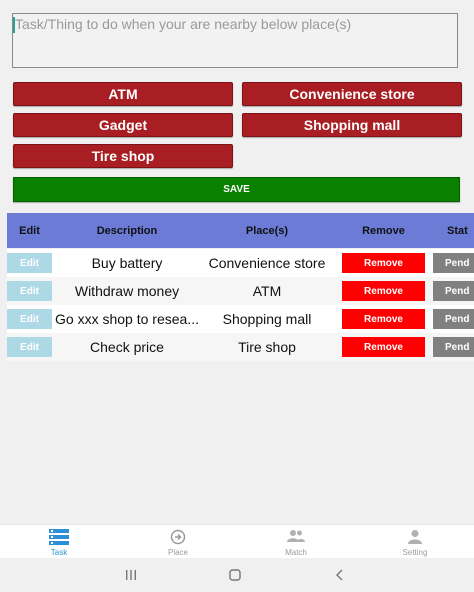  What do you see at coordinates (240, 291) in the screenshot?
I see `table-row: Edit Withdraw money ATM Remove Pend` at bounding box center [240, 291].